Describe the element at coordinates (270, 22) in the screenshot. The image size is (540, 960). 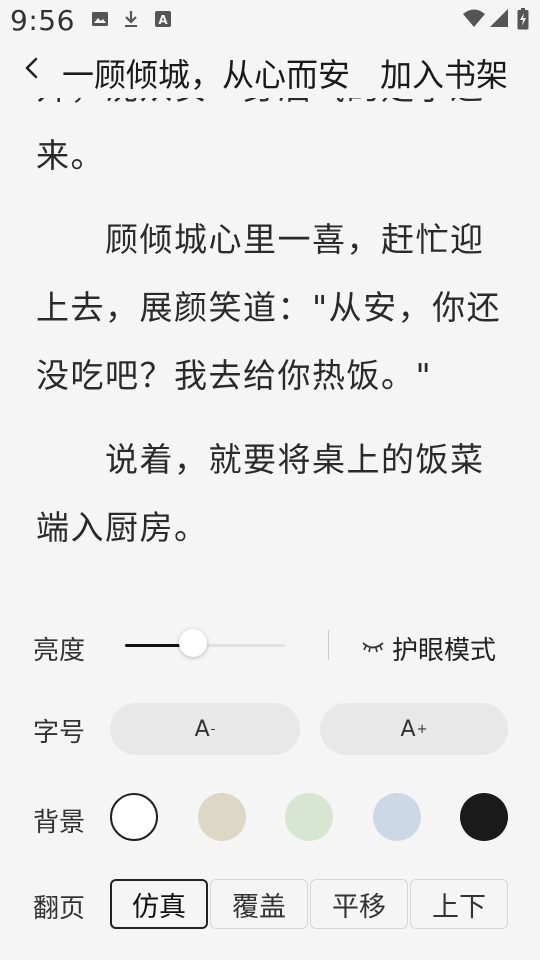
I see `status-bar: 9:56 A` at that location.